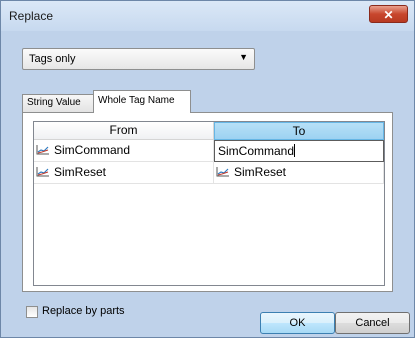  I want to click on tab-string-value: String Value, so click(58, 103).